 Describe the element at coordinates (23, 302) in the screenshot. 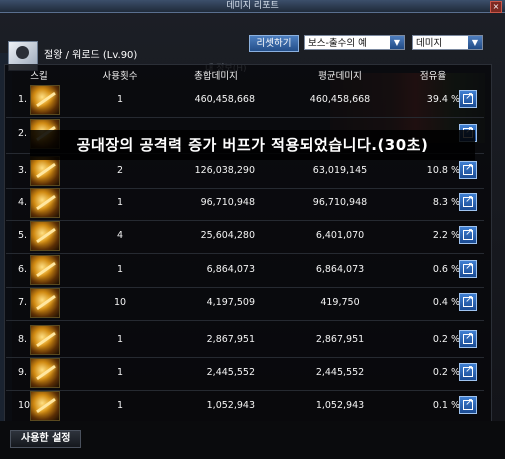

I see `rank-number: 7.` at that location.